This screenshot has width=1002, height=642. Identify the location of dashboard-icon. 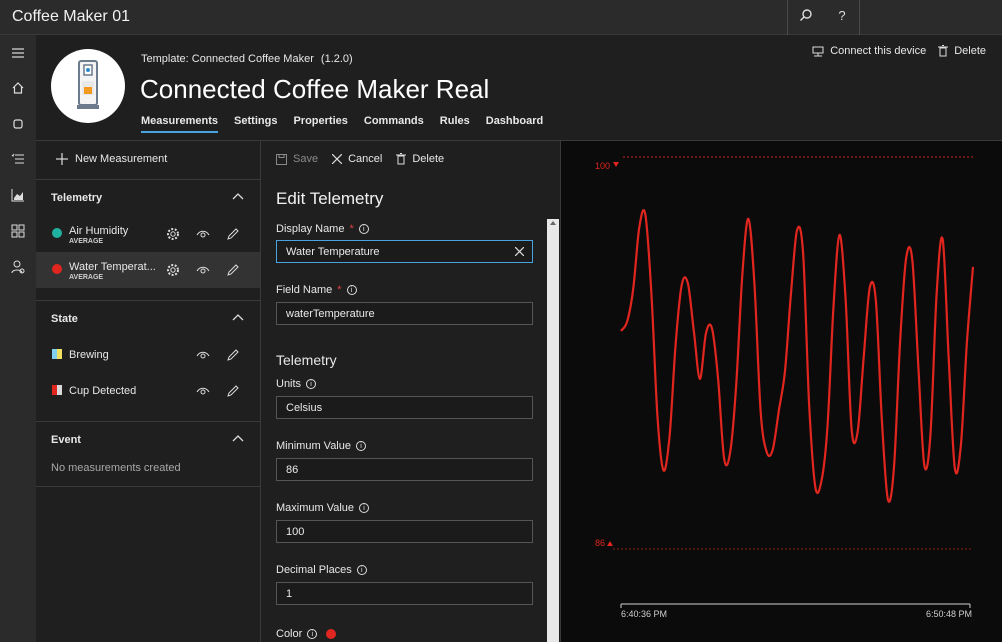
(18, 231).